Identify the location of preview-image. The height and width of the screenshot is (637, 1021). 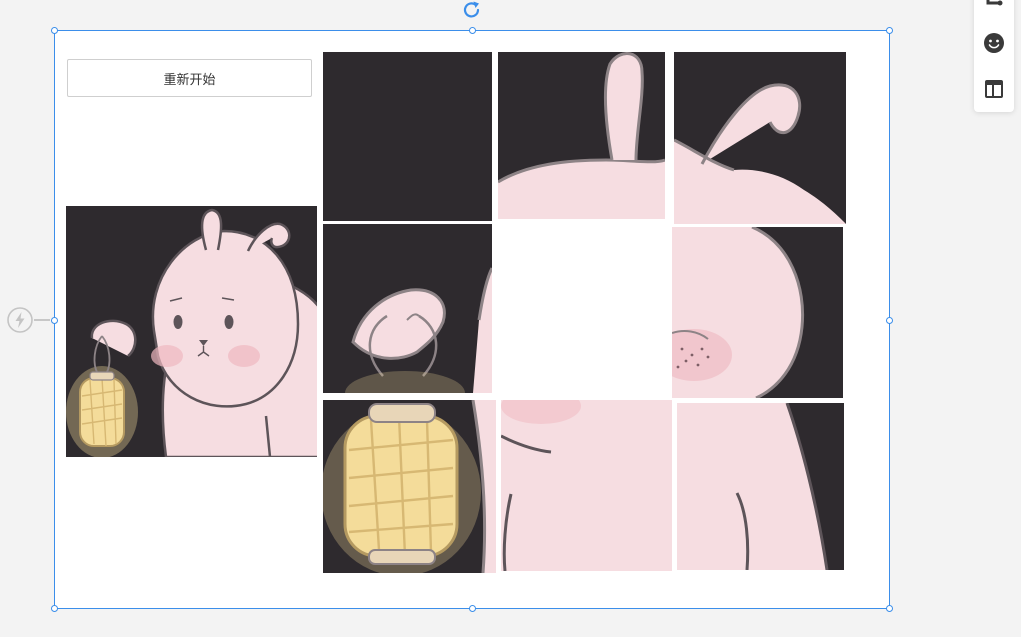
(191, 331).